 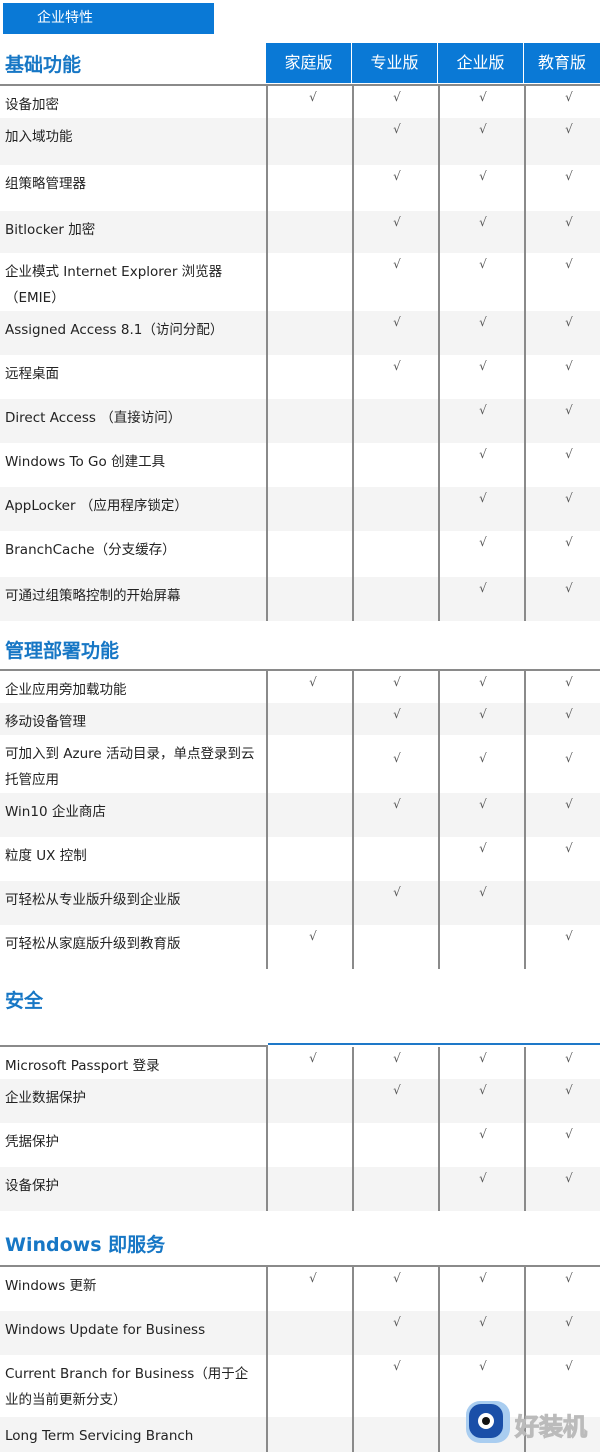 What do you see at coordinates (300, 764) in the screenshot?
I see `table-row: 可加入到 Azure 活动目录，单点登录到云托管应用 √ √ √` at bounding box center [300, 764].